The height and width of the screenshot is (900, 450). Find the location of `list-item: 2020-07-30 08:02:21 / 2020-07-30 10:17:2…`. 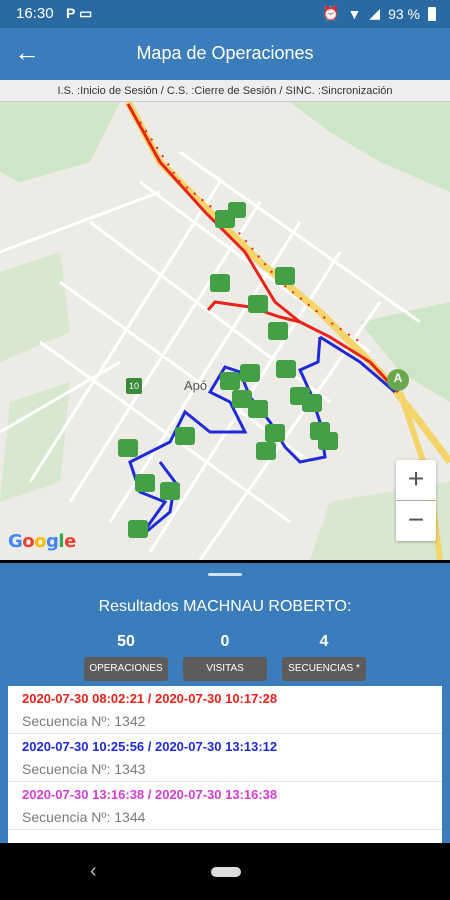

list-item: 2020-07-30 08:02:21 / 2020-07-30 10:17:2… is located at coordinates (225, 710).